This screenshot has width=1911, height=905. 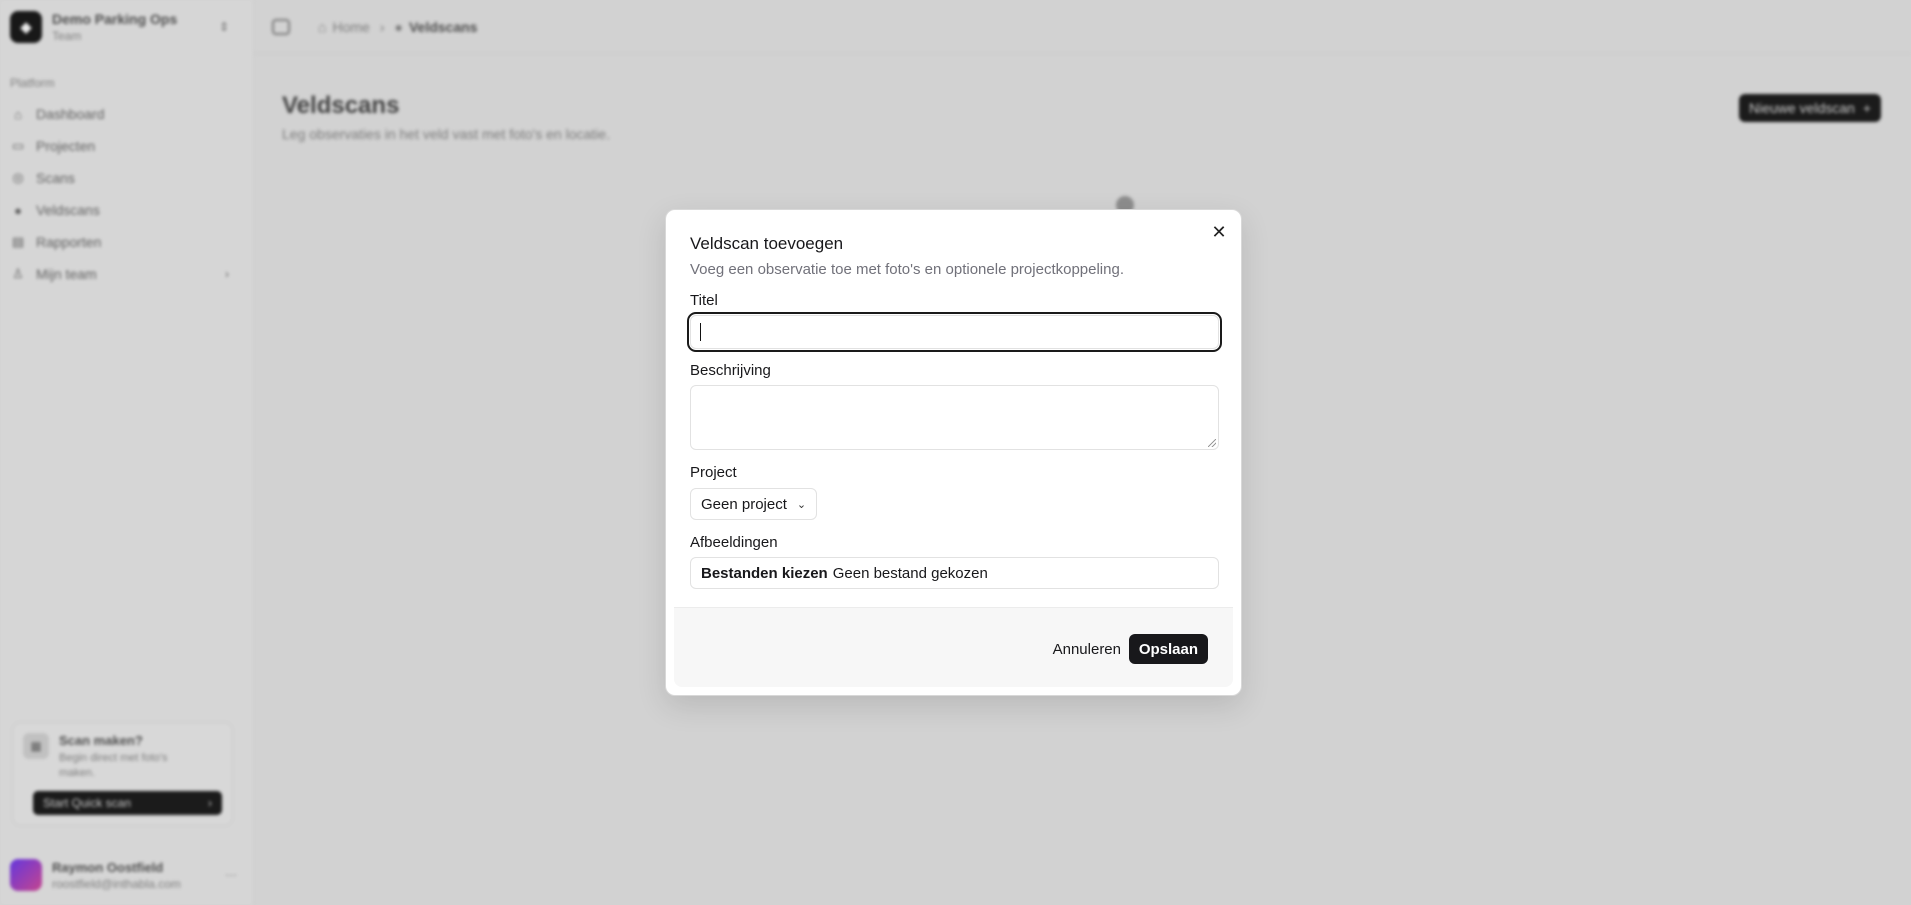 I want to click on dialog-title: Veldscan toevoegen, so click(x=767, y=243).